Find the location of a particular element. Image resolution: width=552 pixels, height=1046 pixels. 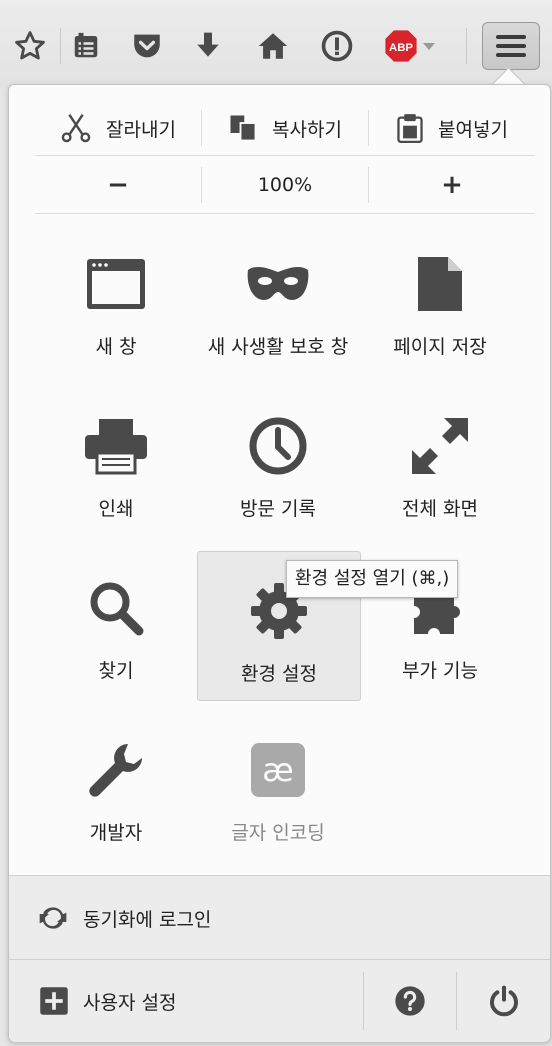

panel-footer: 사용자 설정 is located at coordinates (279, 1000).